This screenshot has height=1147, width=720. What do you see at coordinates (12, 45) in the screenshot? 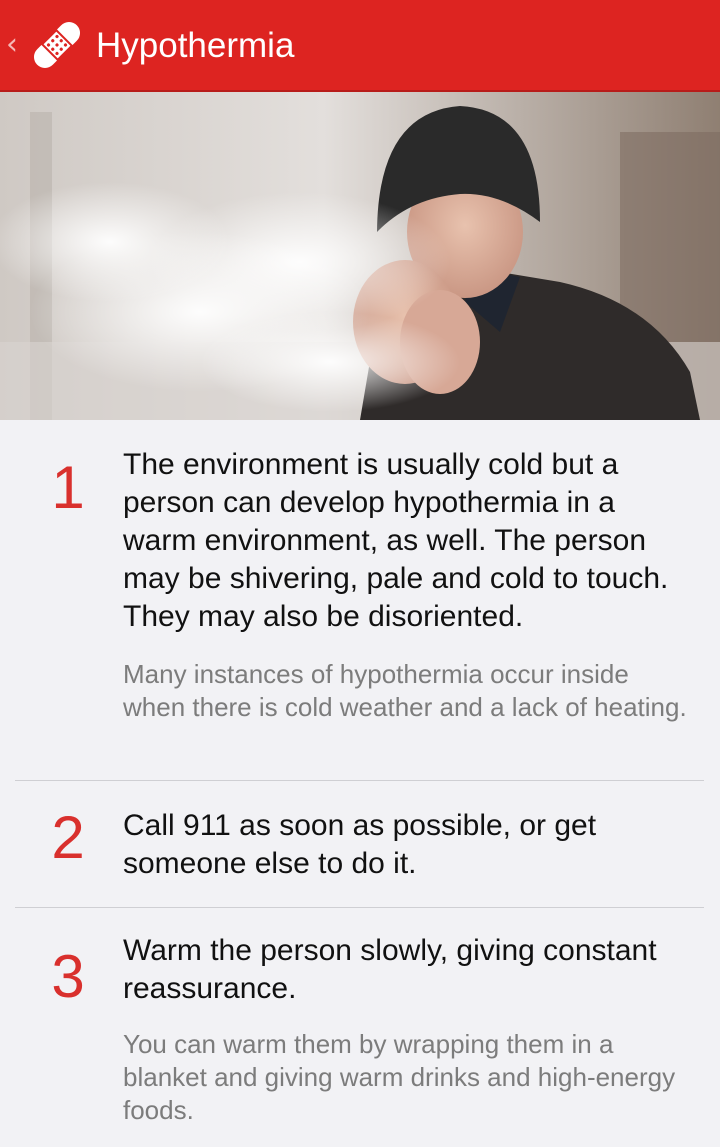
I see `back-chevron-icon: ‹` at bounding box center [12, 45].